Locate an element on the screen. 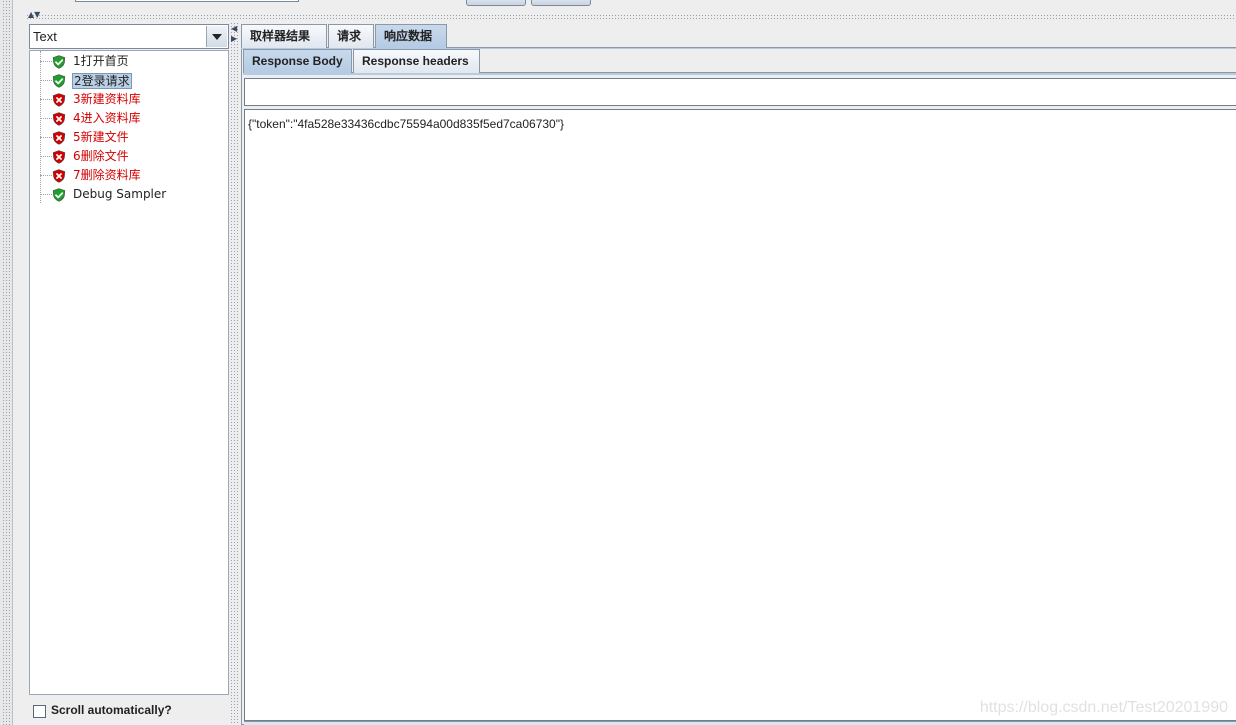 The height and width of the screenshot is (725, 1236). split-collapse-arrows-icon: ▲▼ is located at coordinates (34, 15).